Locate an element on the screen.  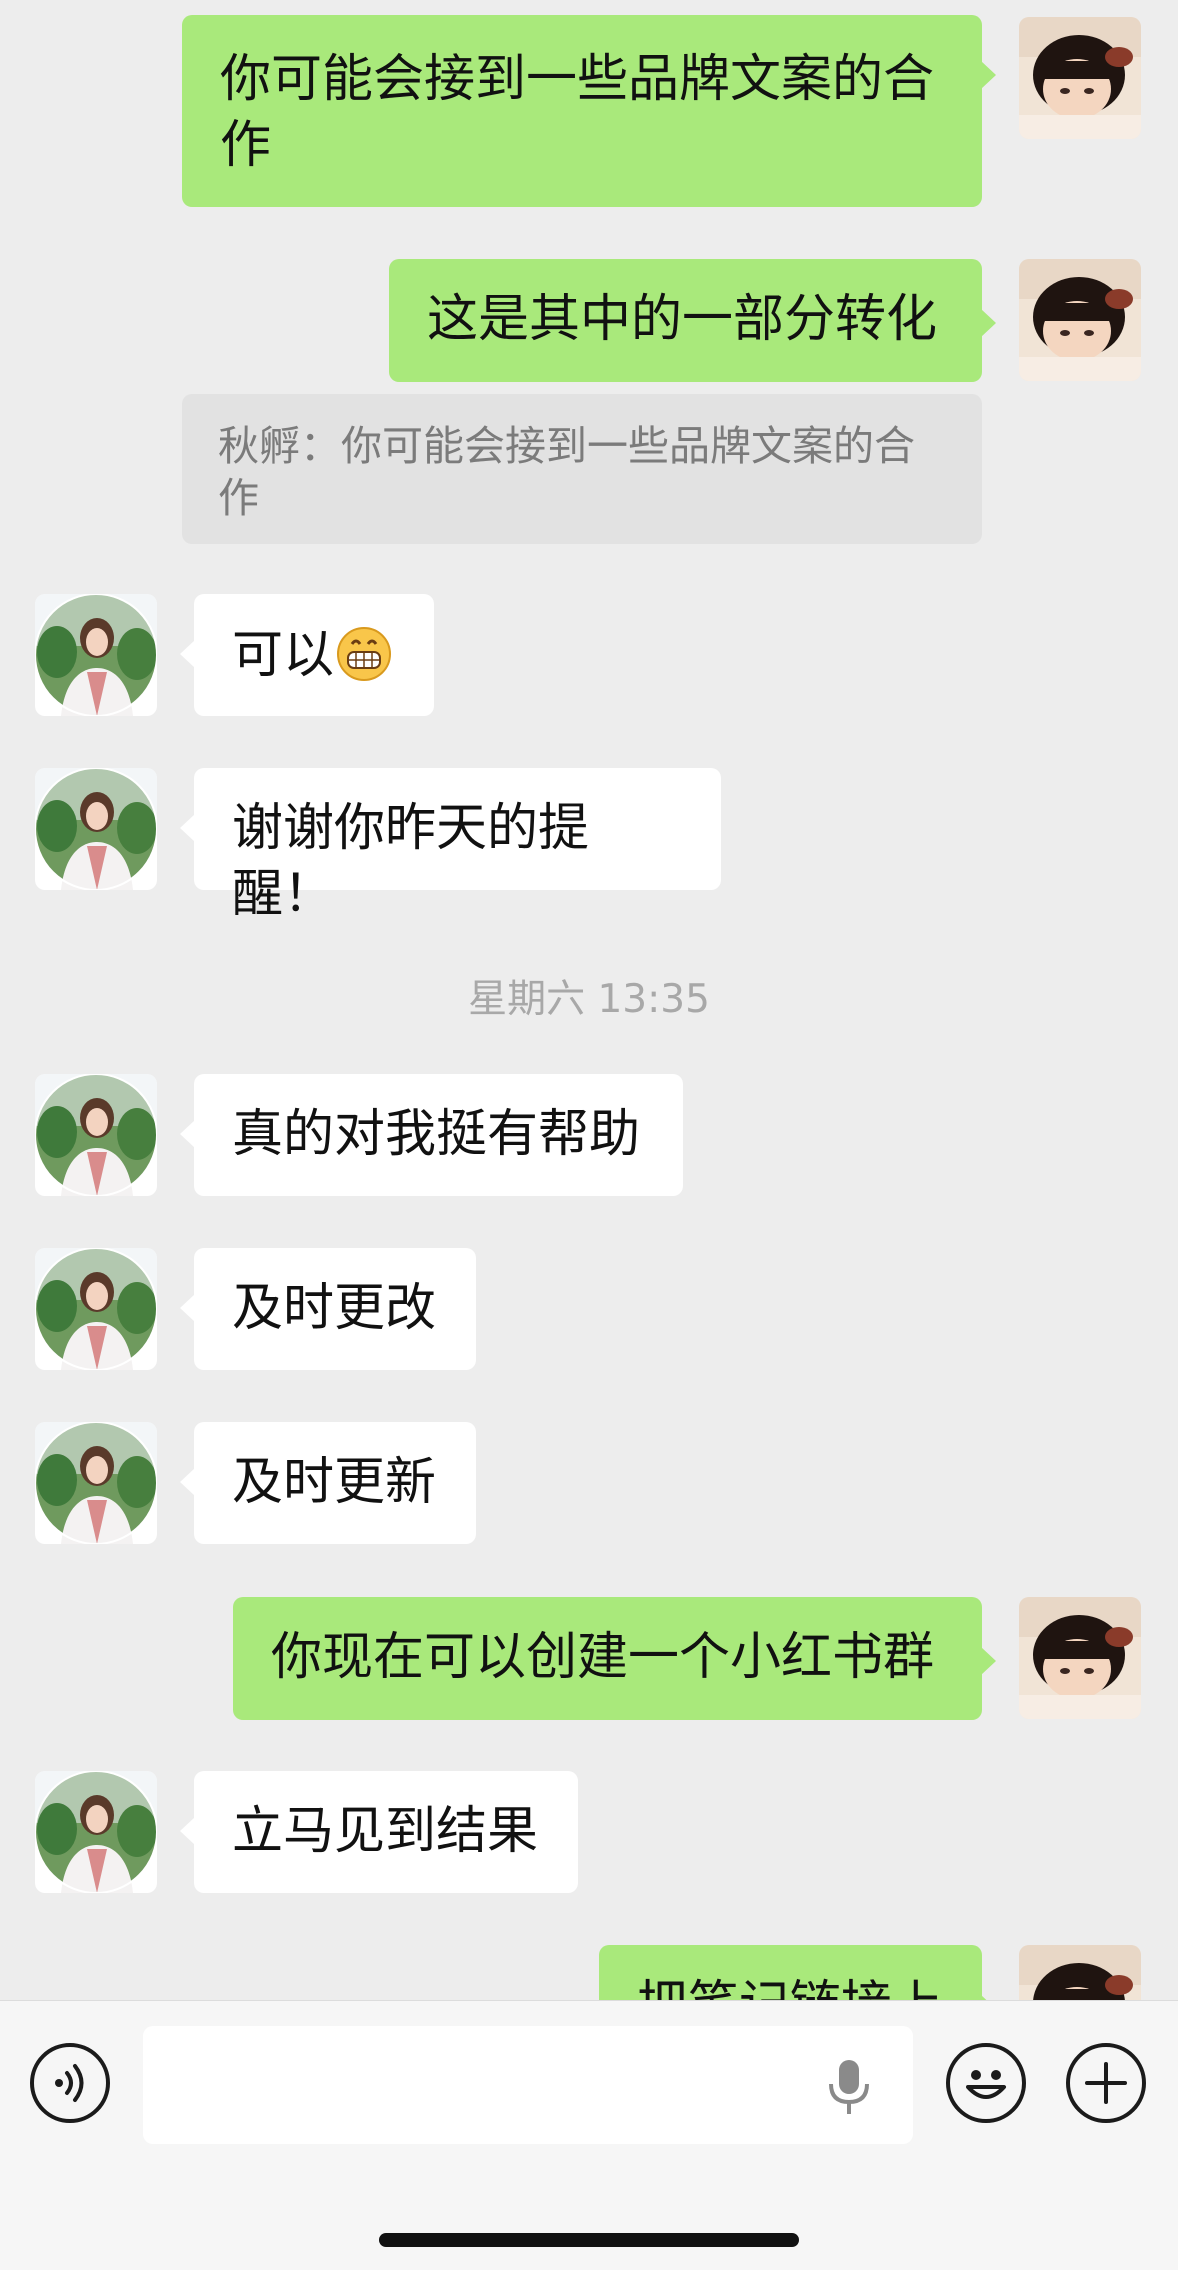
message-text: 你可能会接到一些品牌文案的合作 is located at coordinates (577, 112).